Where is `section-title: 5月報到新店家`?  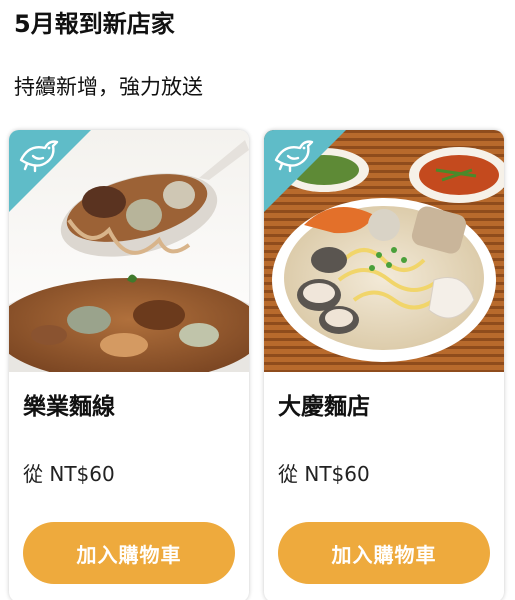 section-title: 5月報到新店家 is located at coordinates (94, 24).